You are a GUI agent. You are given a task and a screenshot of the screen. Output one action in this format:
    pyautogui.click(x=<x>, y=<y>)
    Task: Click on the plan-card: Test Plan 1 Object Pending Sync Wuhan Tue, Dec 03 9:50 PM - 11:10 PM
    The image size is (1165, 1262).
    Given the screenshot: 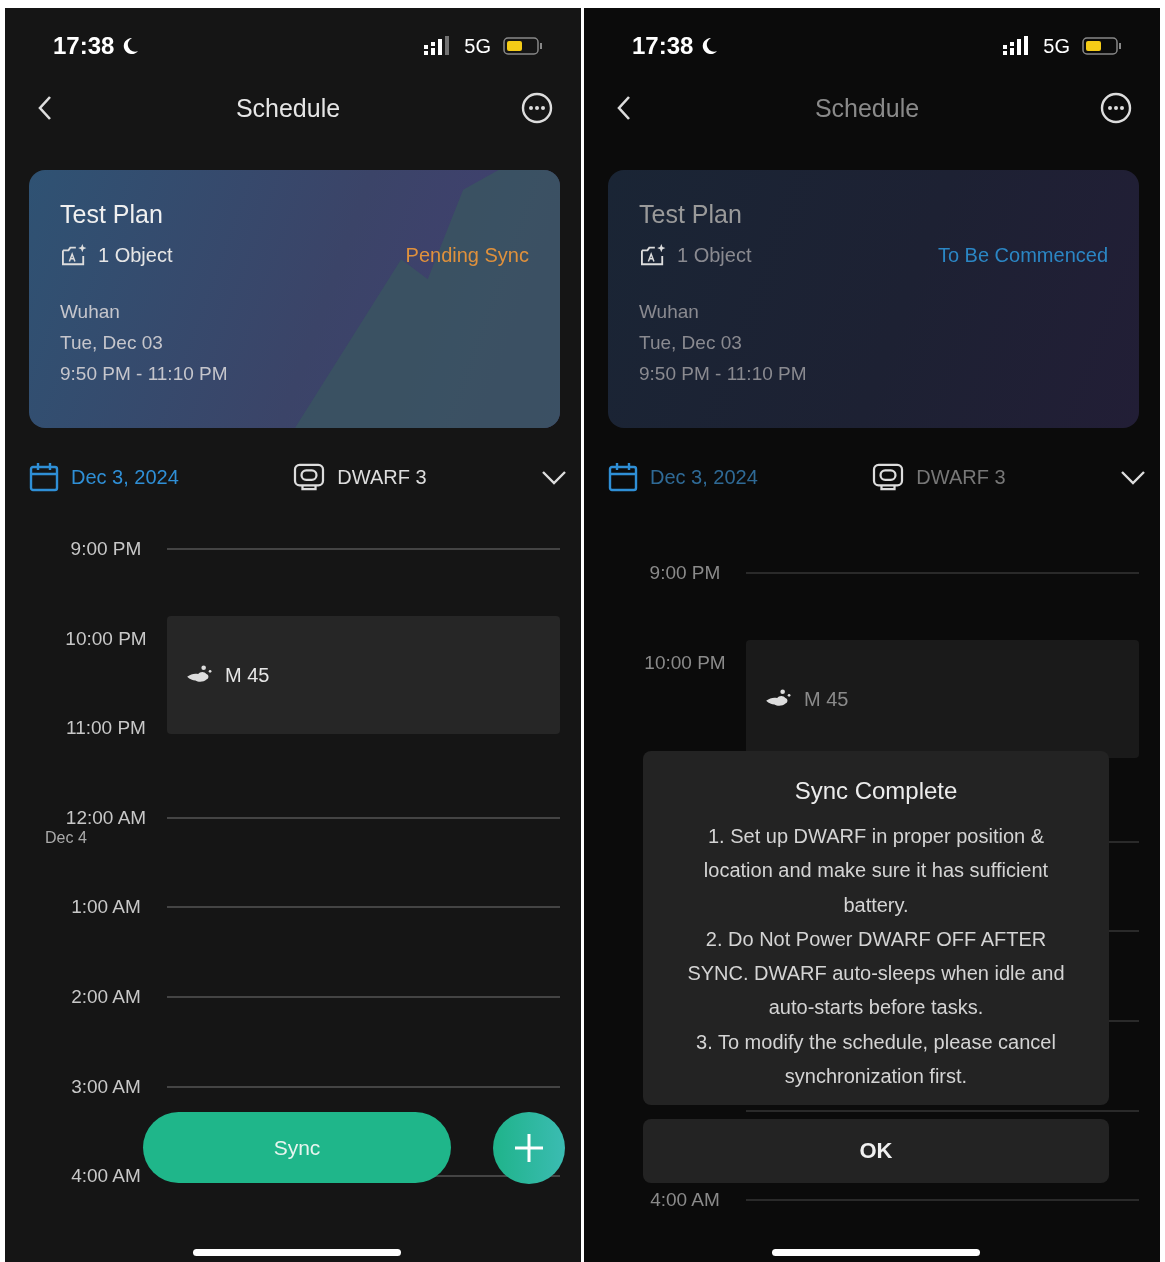 What is the action you would take?
    pyautogui.click(x=294, y=299)
    